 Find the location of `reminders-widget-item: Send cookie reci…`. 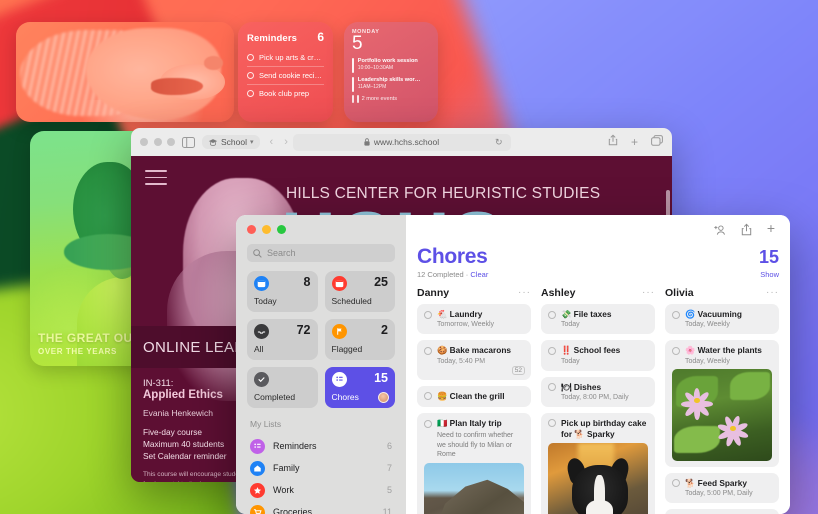

reminders-widget-item: Send cookie reci… is located at coordinates (285, 76).